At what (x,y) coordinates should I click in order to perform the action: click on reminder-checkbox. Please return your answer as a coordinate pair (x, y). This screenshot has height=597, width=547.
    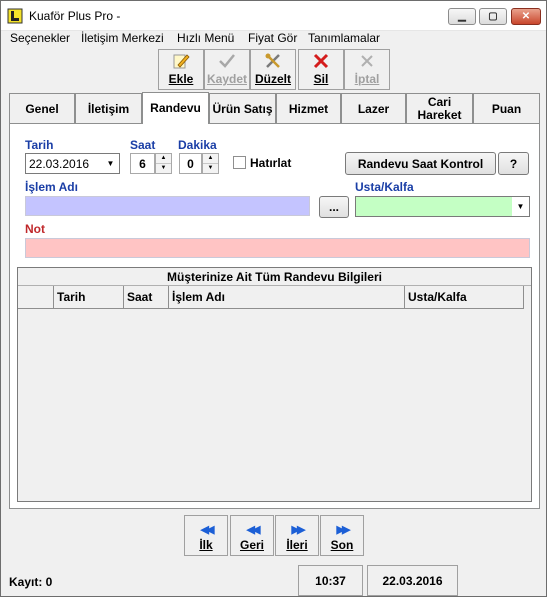
    Looking at the image, I should click on (239, 162).